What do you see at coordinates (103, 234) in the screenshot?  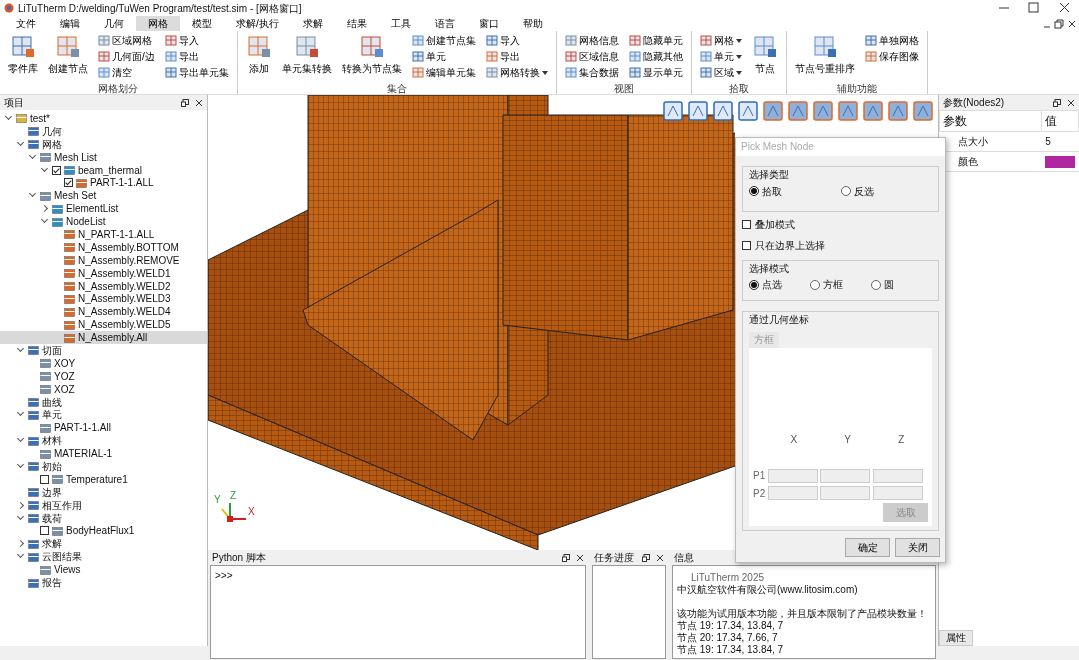 I see `tree-item: N_PART-1-1.ALL` at bounding box center [103, 234].